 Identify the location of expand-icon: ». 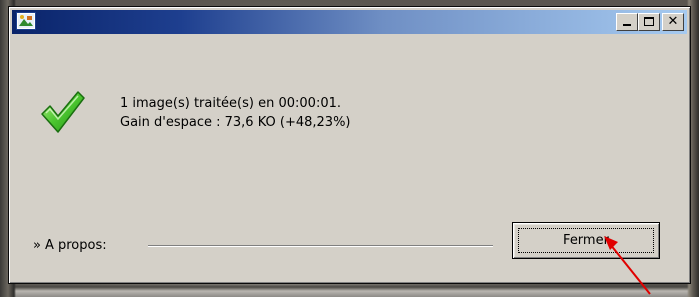
(37, 245).